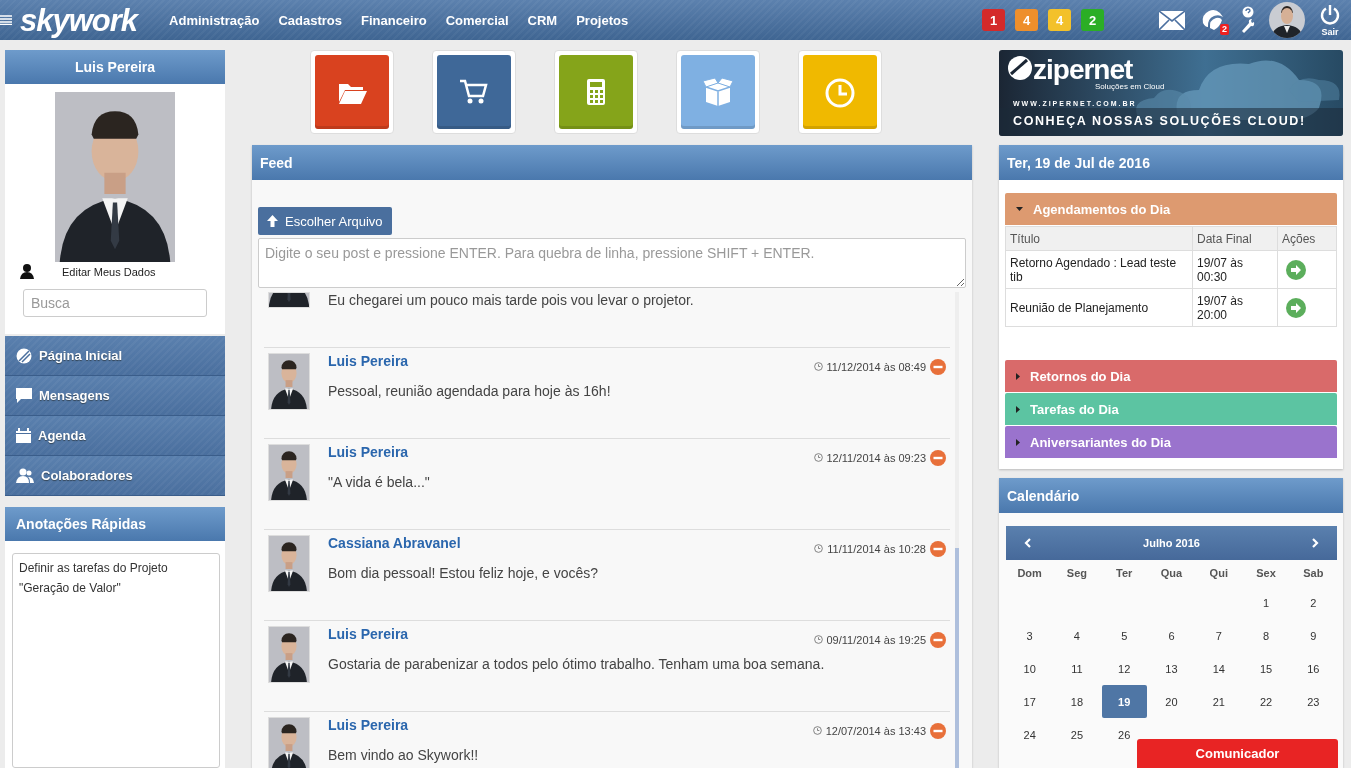  I want to click on calendar-day: 21, so click(1219, 701).